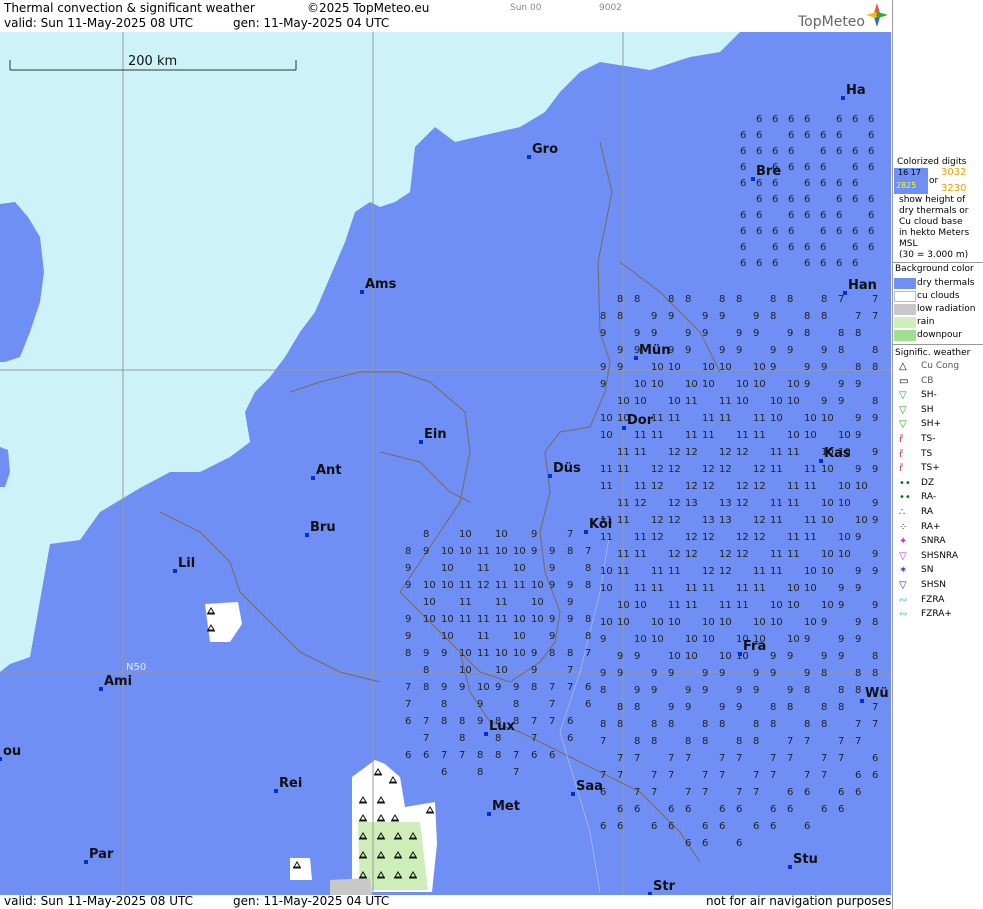 This screenshot has height=909, width=983. What do you see at coordinates (901, 454) in the screenshot?
I see `thunderstorm-icon: ř` at bounding box center [901, 454].